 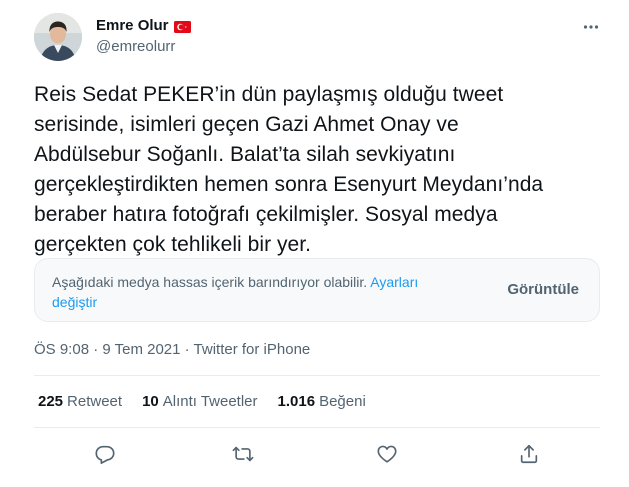 I want to click on tweet-text-line: gerçekten çok tehlikeli bir yer., so click(x=173, y=244).